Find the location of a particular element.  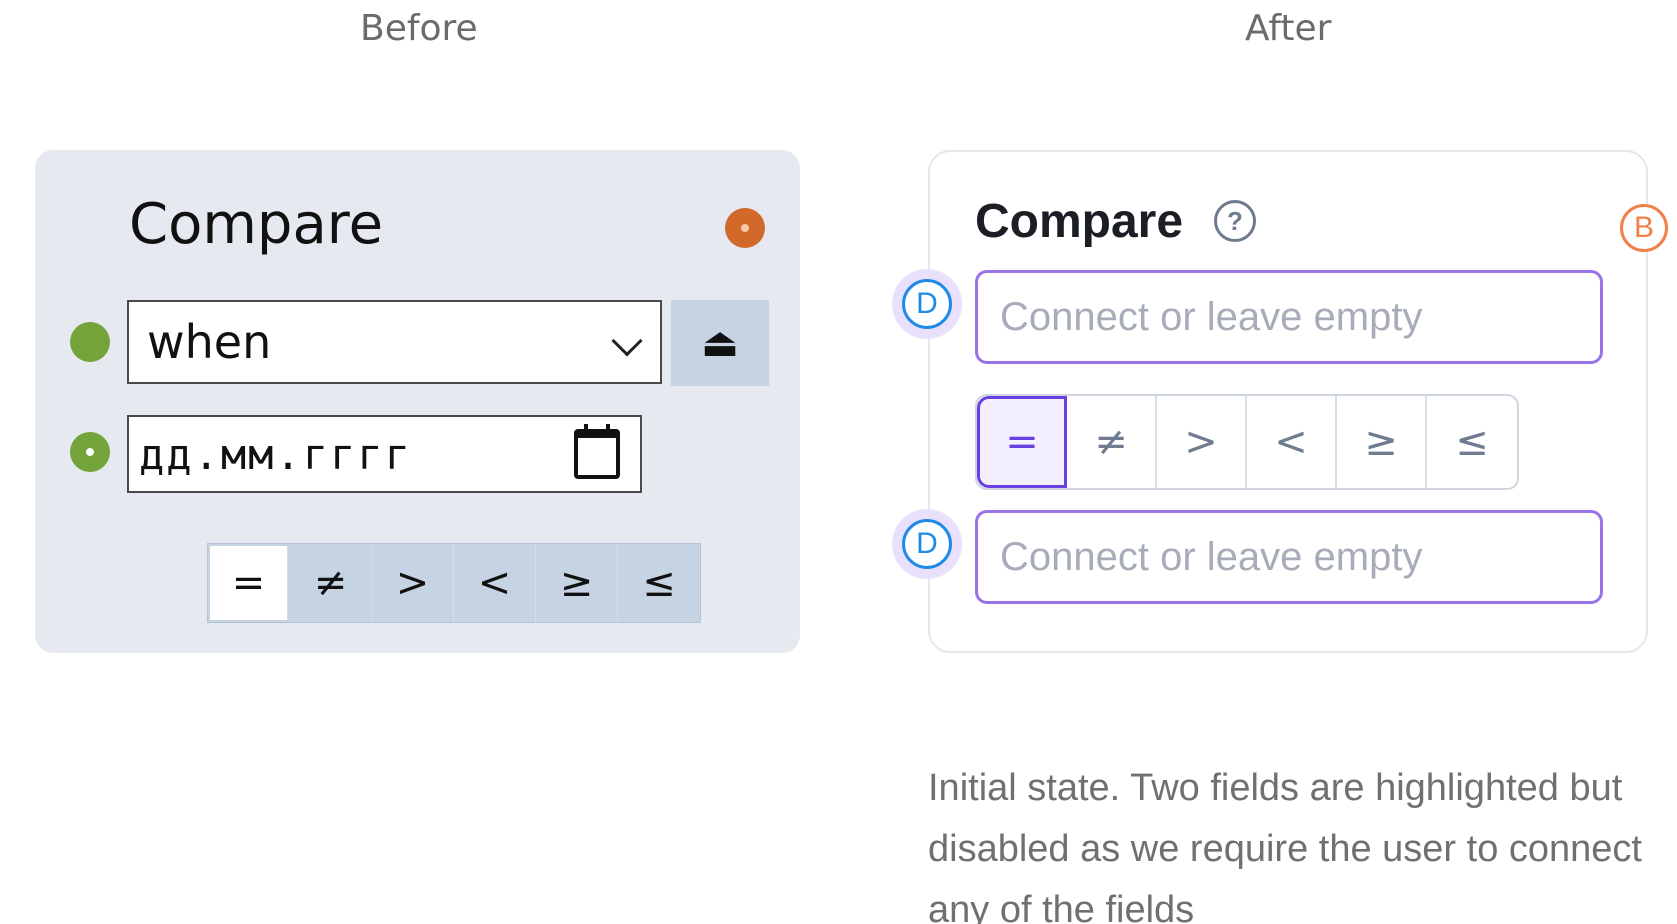

second-connect-input is located at coordinates (1300, 557).